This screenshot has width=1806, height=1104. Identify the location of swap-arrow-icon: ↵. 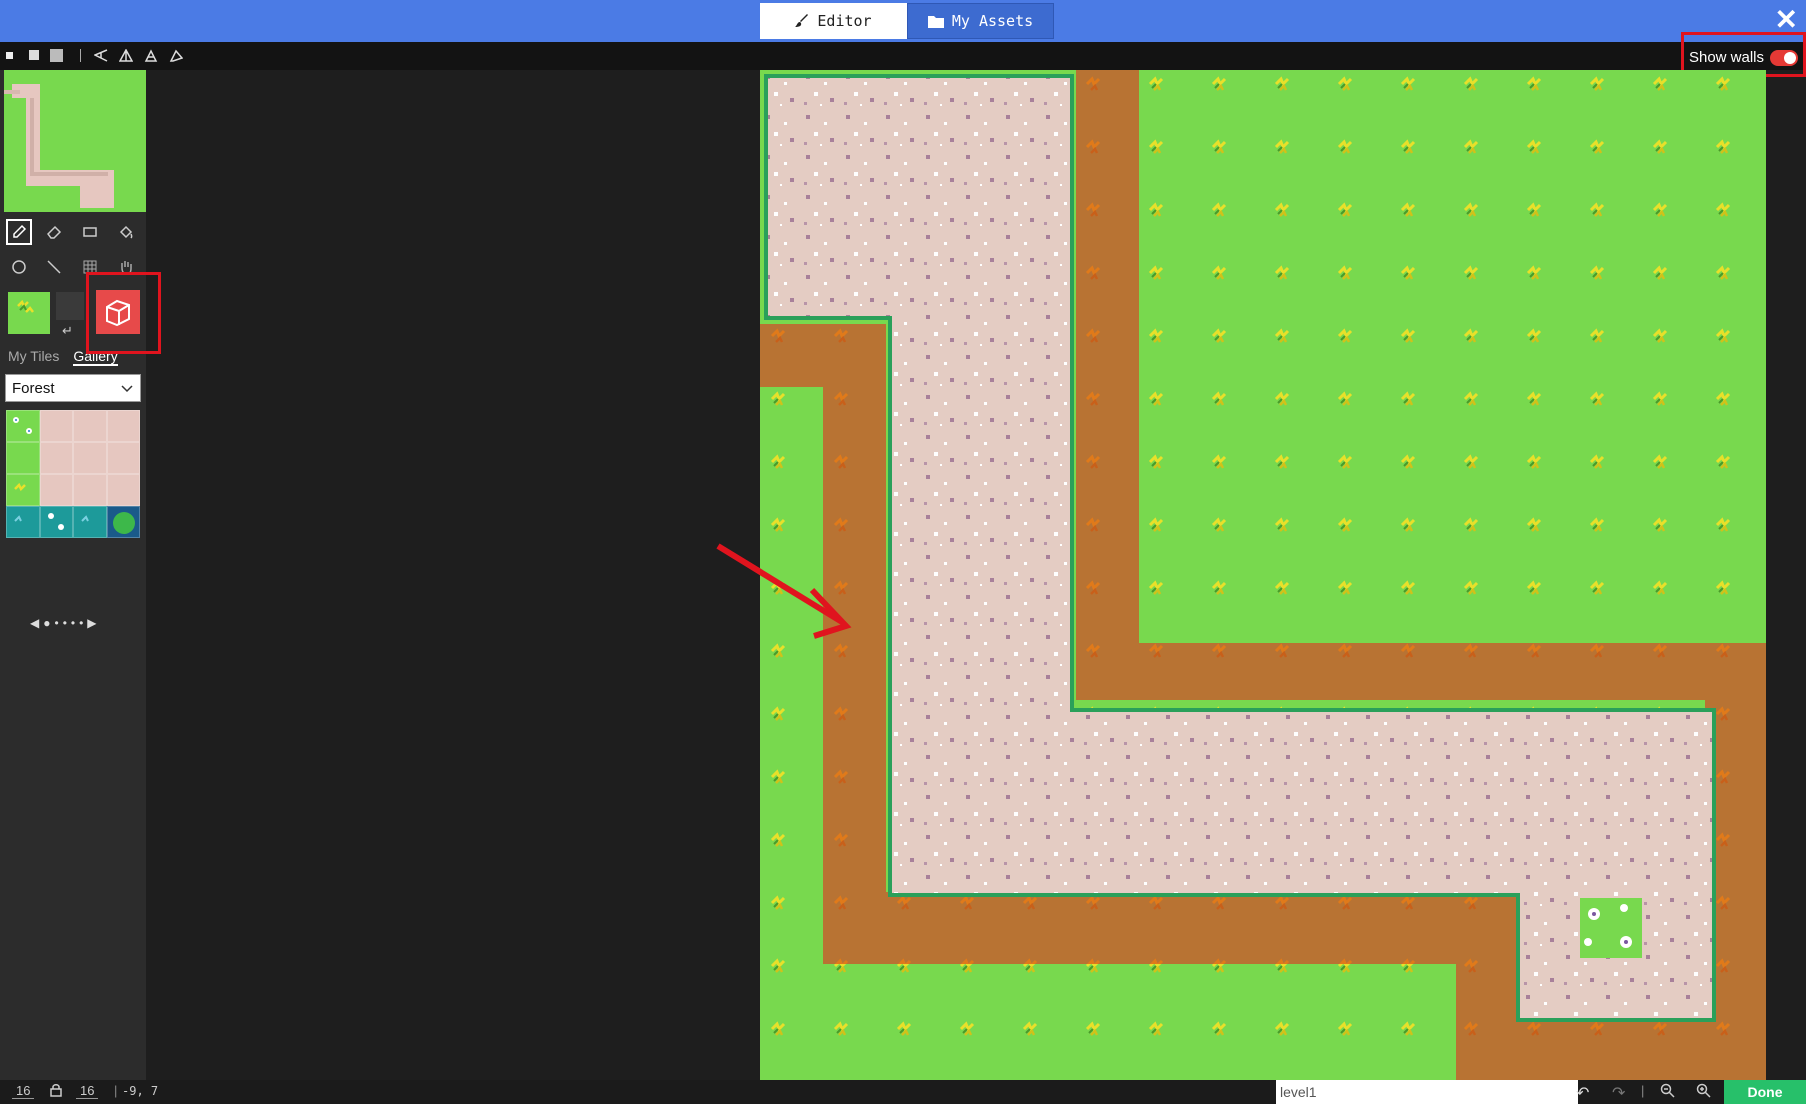
(67, 331).